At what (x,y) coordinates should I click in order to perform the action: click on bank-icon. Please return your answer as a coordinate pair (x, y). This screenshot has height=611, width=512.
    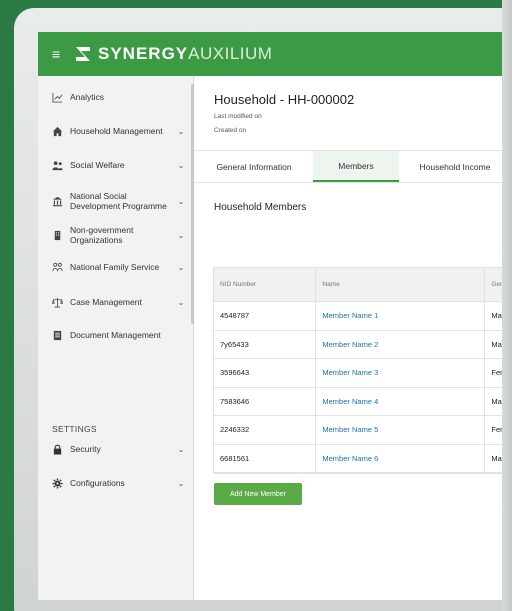
    Looking at the image, I should click on (57, 201).